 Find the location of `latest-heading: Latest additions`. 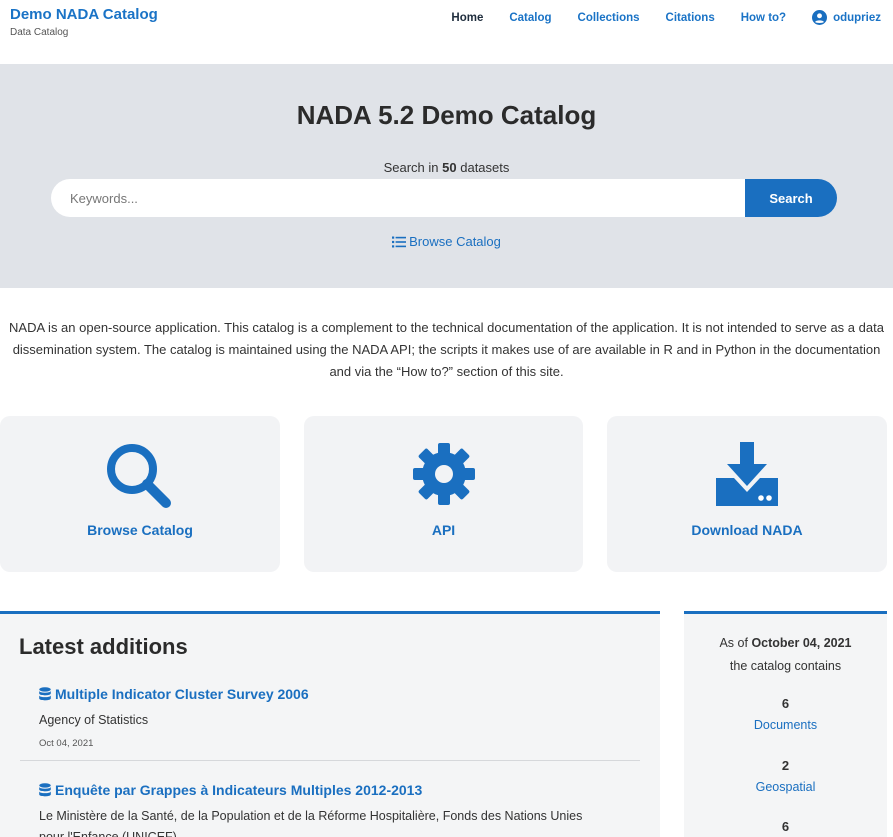

latest-heading: Latest additions is located at coordinates (103, 646).